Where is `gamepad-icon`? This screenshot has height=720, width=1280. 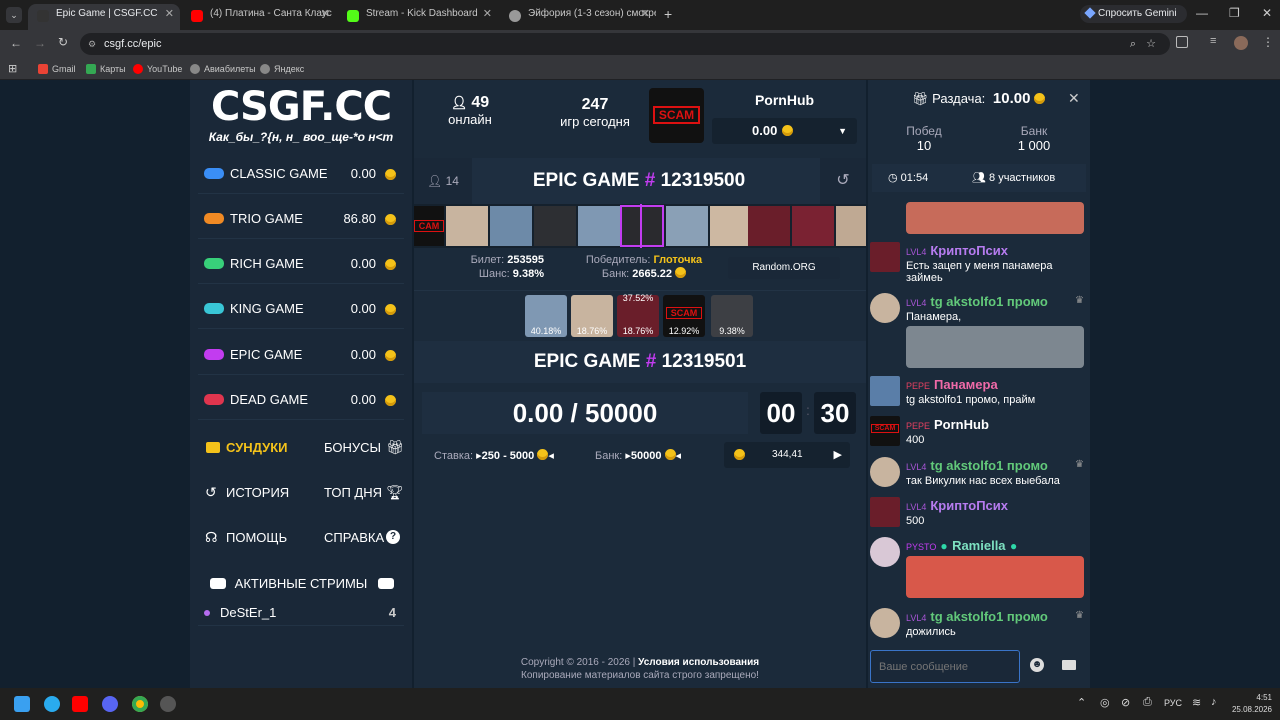
gamepad-icon is located at coordinates (214, 263).